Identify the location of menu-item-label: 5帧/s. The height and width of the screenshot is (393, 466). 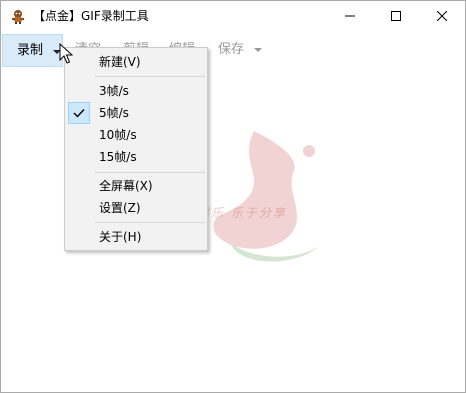
(114, 113).